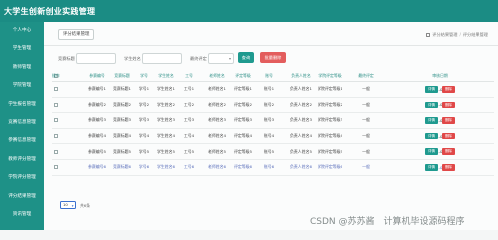 This screenshot has height=240, width=498. What do you see at coordinates (189, 104) in the screenshot?
I see `table-cell: 工号2` at bounding box center [189, 104].